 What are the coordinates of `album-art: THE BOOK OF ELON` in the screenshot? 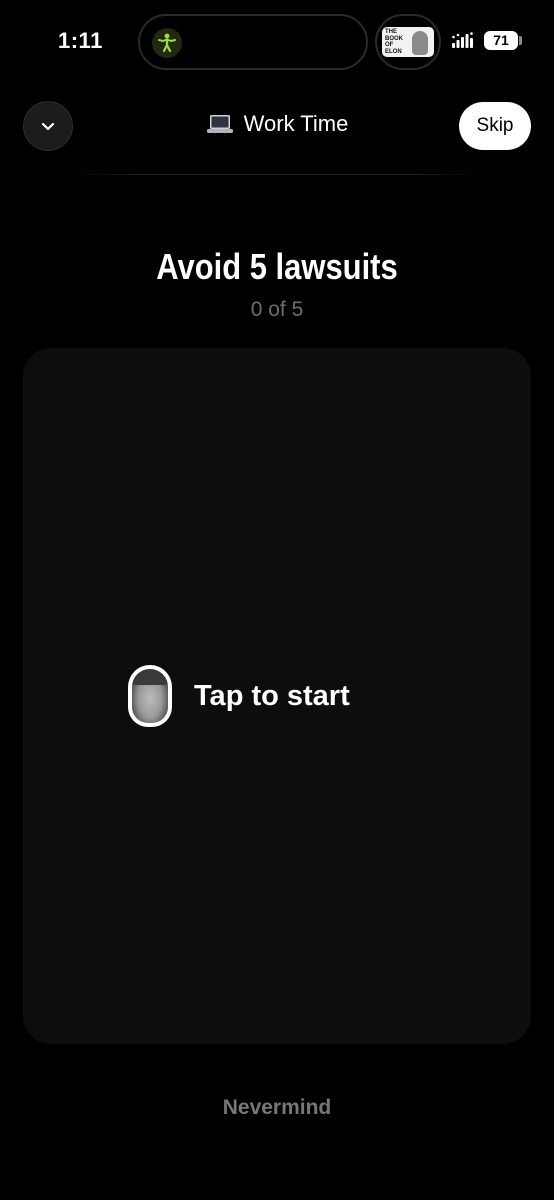 It's located at (408, 42).